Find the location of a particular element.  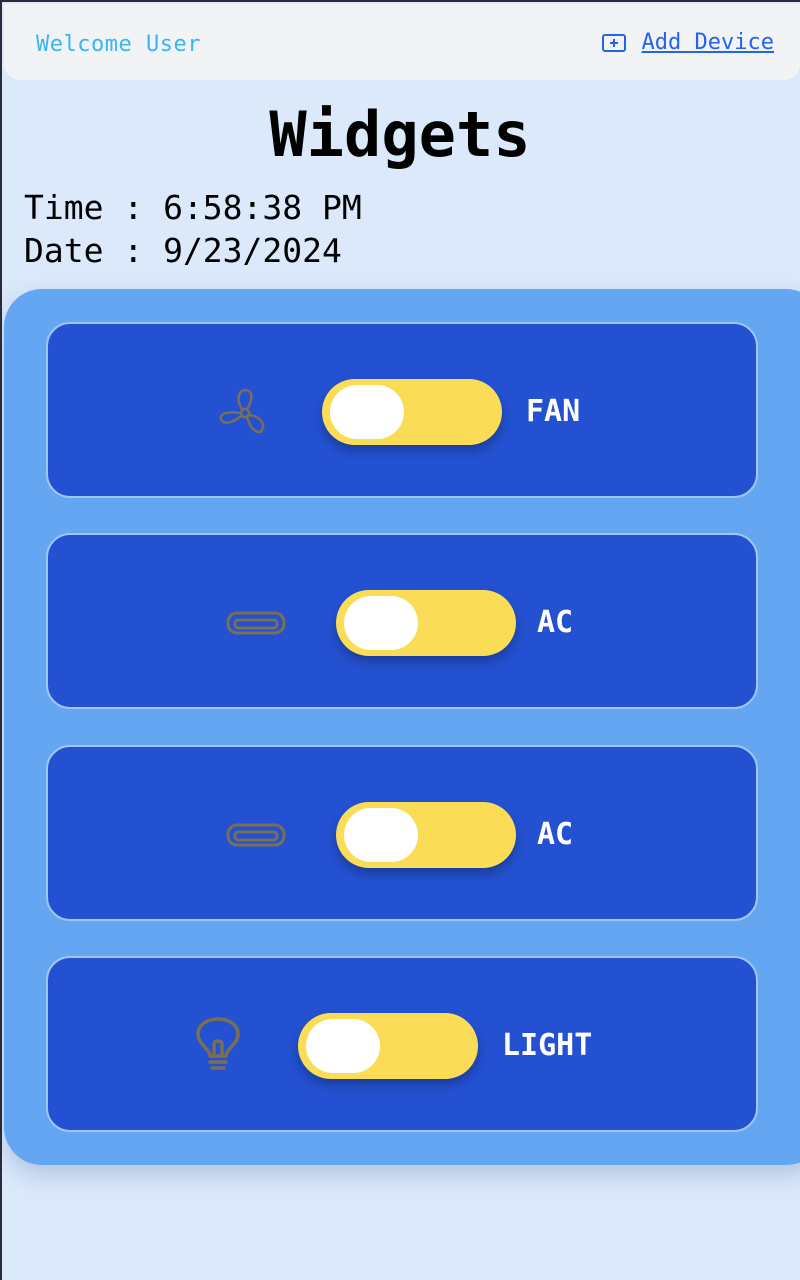

fan-icon is located at coordinates (242, 411).